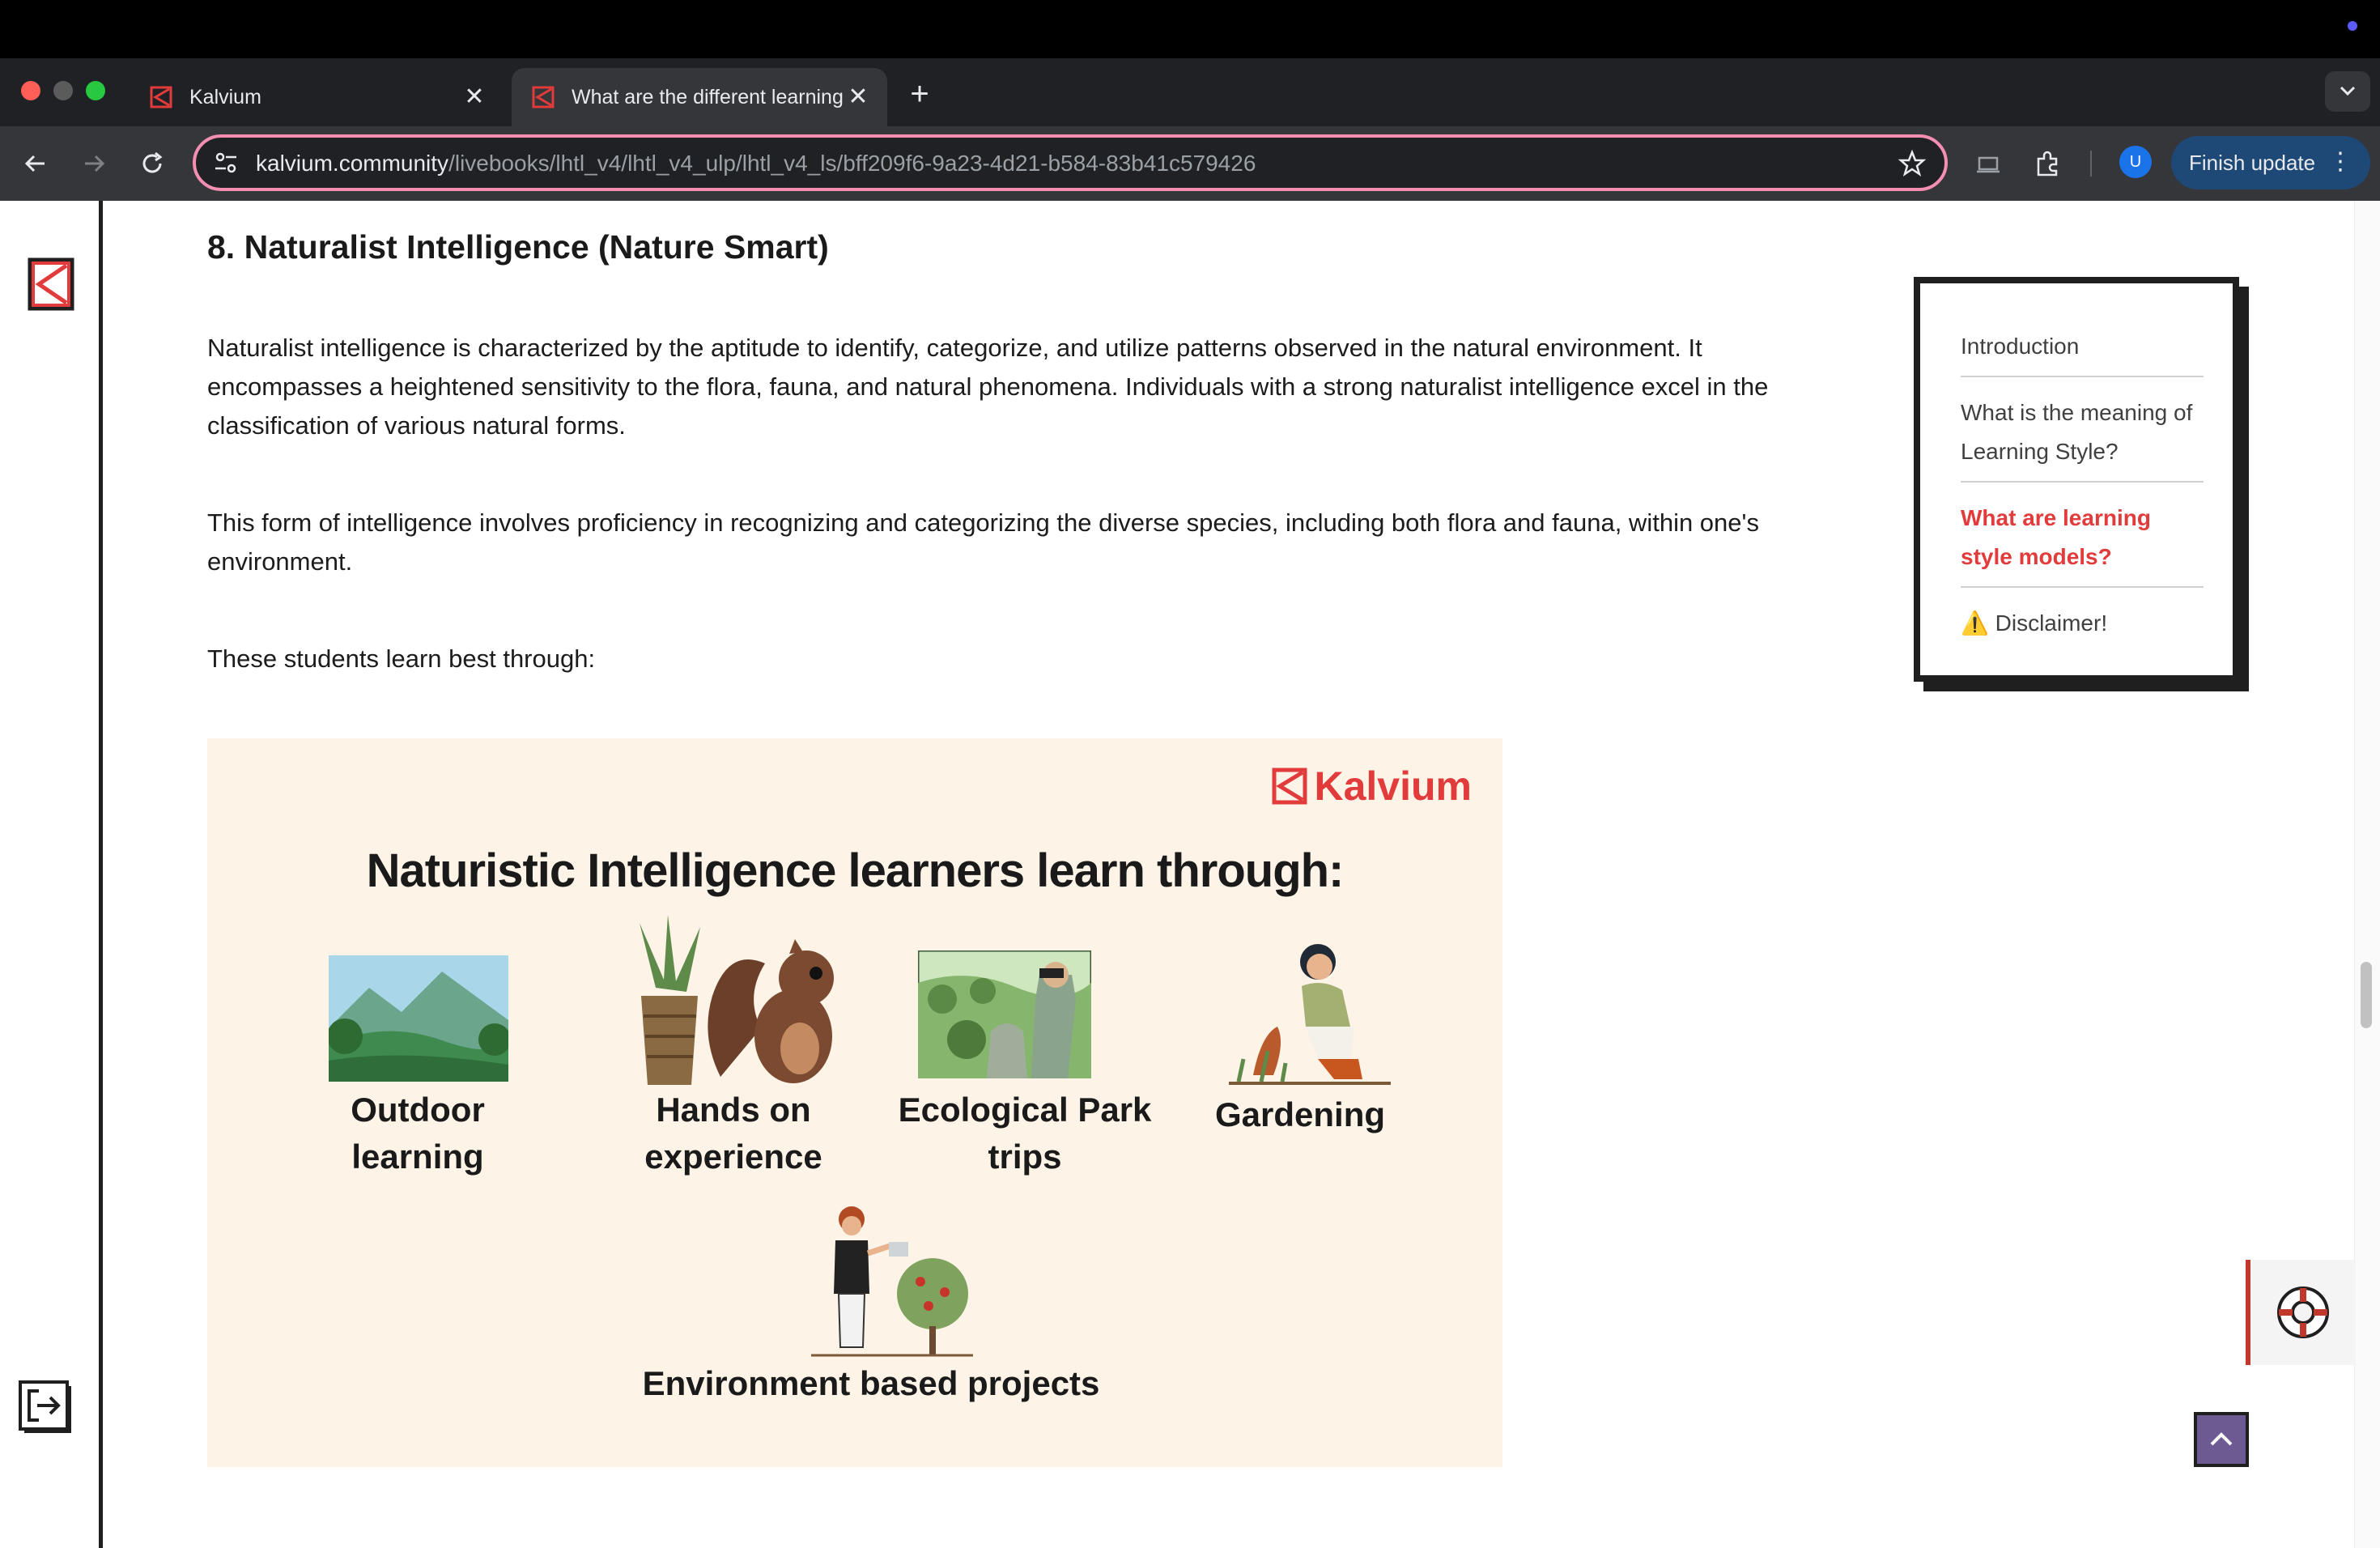  I want to click on lifebuoy-icon, so click(2303, 1312).